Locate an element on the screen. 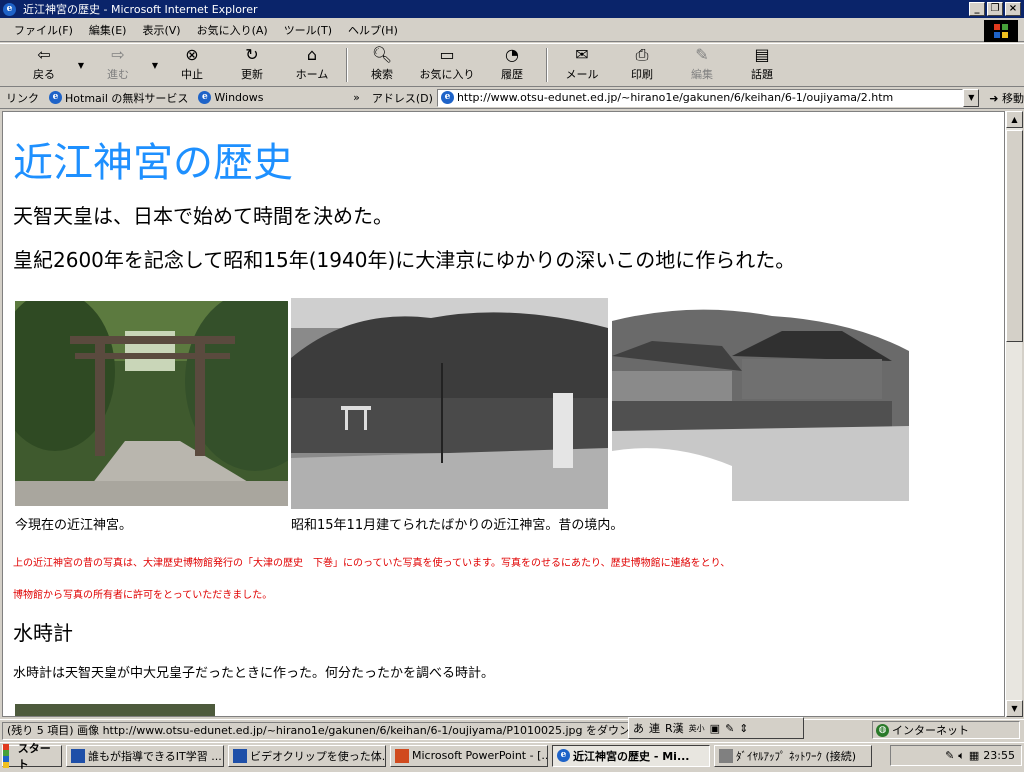  stop-button: ⊗ 中止 is located at coordinates (192, 65).